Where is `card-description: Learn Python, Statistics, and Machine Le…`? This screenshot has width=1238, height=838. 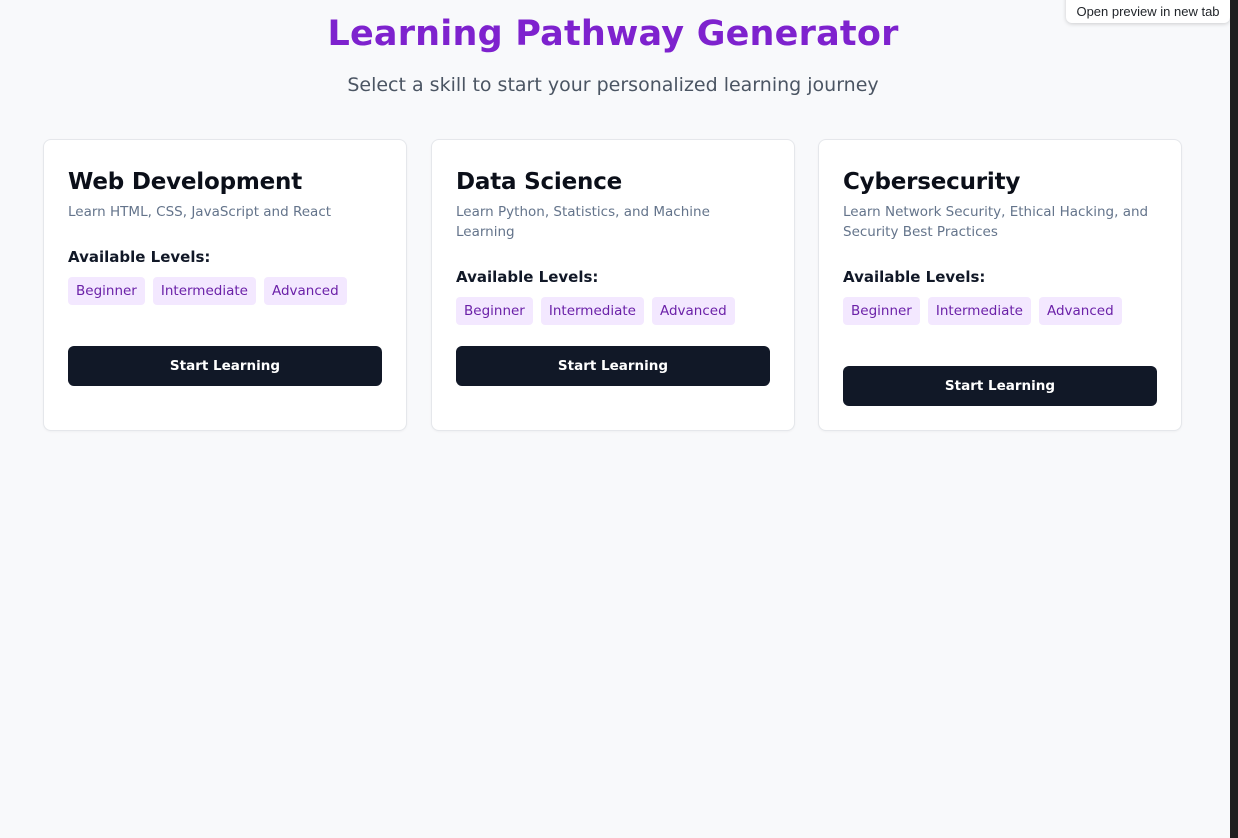 card-description: Learn Python, Statistics, and Machine Le… is located at coordinates (583, 222).